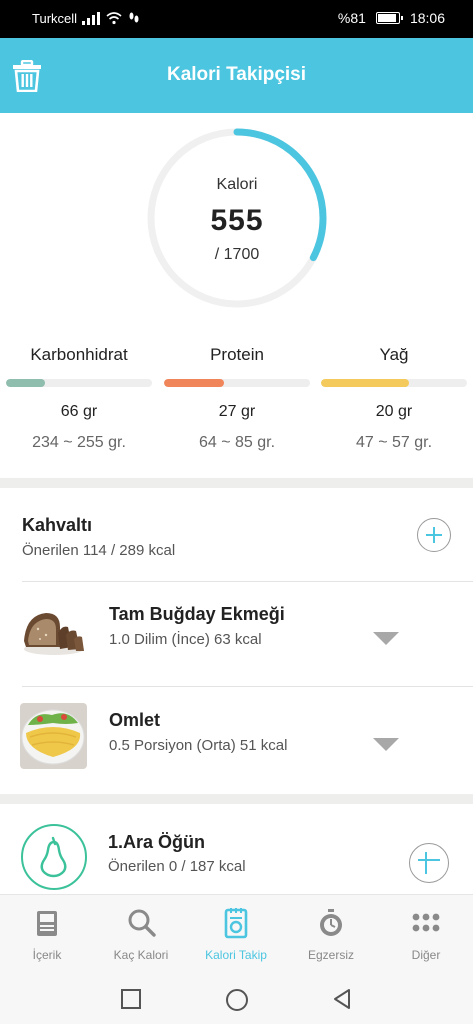 This screenshot has width=473, height=1024. I want to click on omelette-image, so click(53, 736).